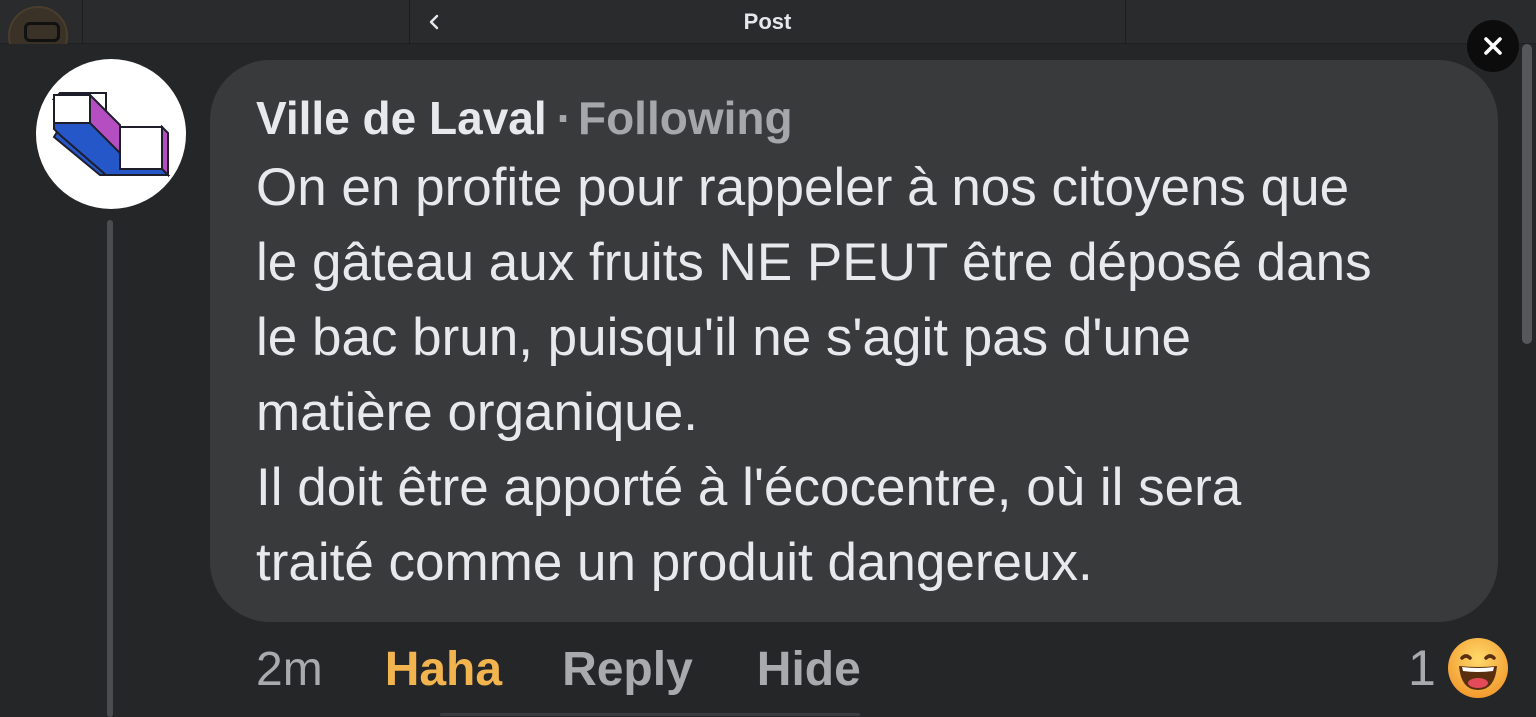 The image size is (1536, 717). Describe the element at coordinates (1422, 668) in the screenshot. I see `reaction-count: 1` at that location.